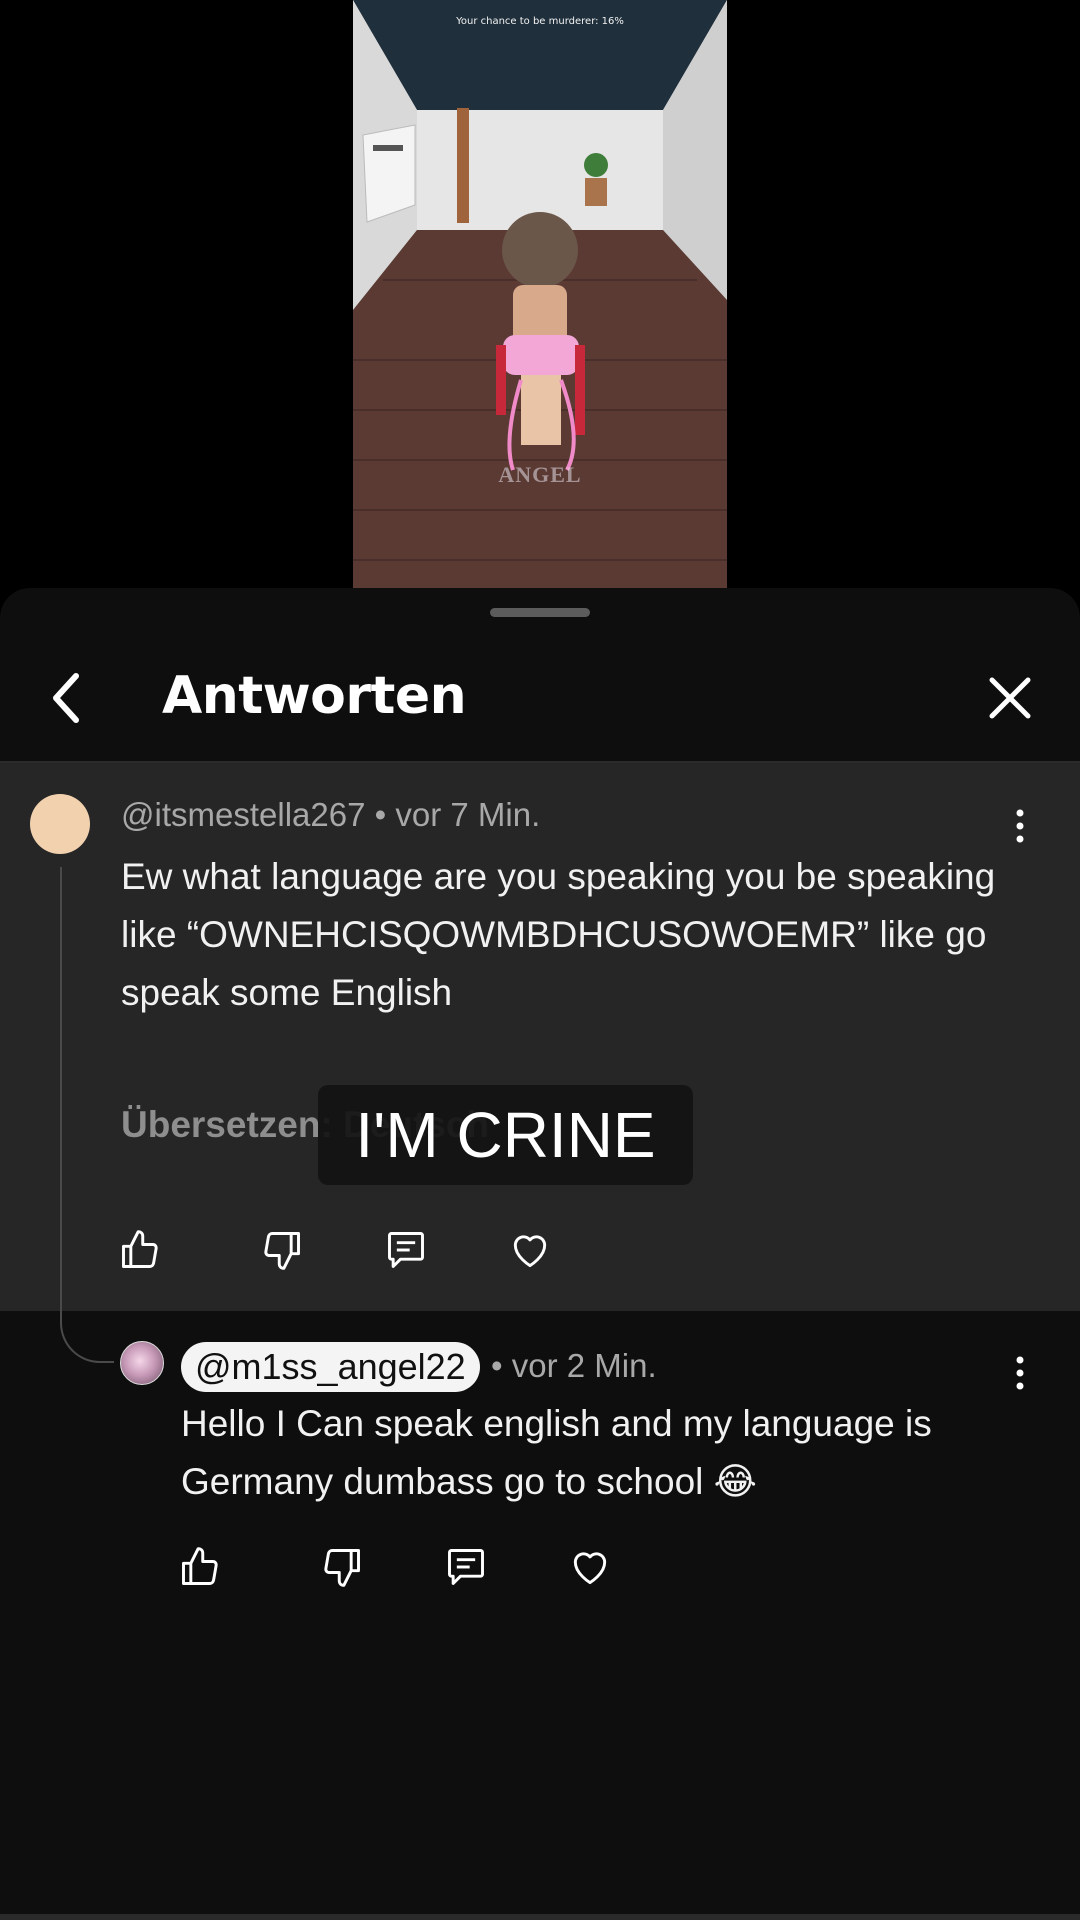  Describe the element at coordinates (87, 1115) in the screenshot. I see `thread-connector` at that location.